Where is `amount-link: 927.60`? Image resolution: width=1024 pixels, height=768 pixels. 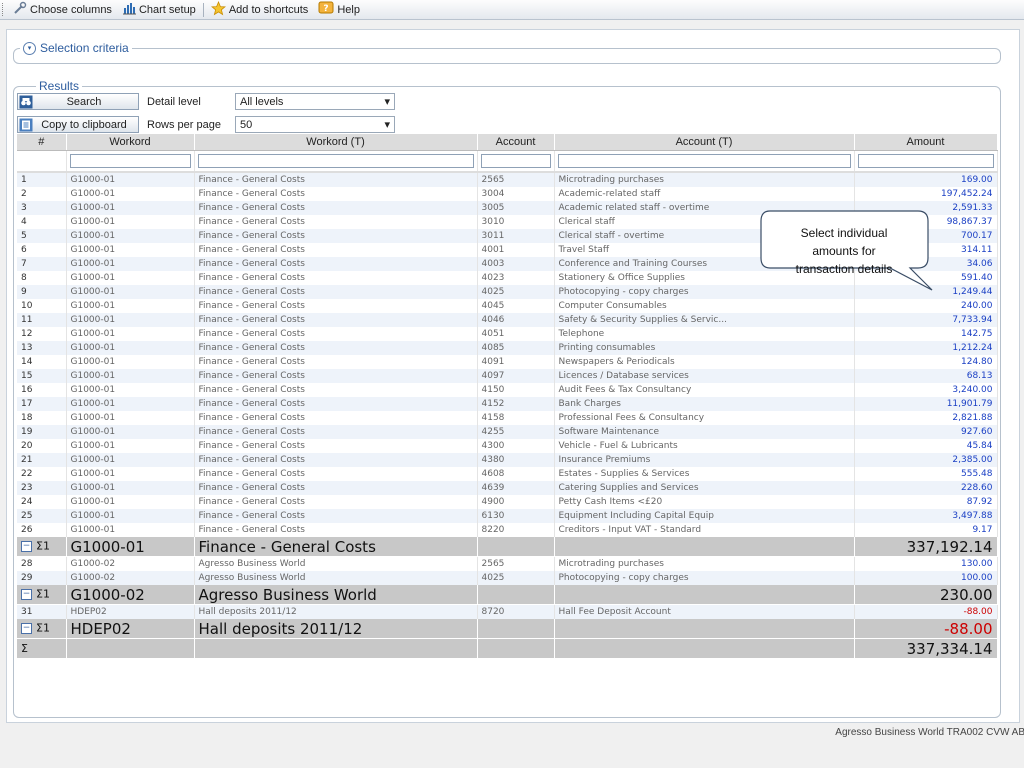 amount-link: 927.60 is located at coordinates (926, 432).